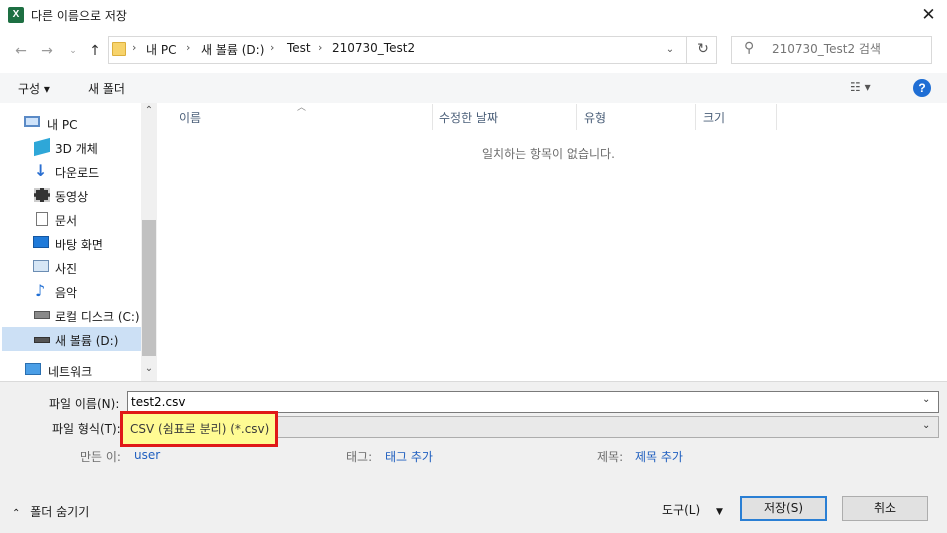 Image resolution: width=947 pixels, height=533 pixels. Describe the element at coordinates (71, 147) in the screenshot. I see `nav-item-3d-objects: 3D 개체` at that location.